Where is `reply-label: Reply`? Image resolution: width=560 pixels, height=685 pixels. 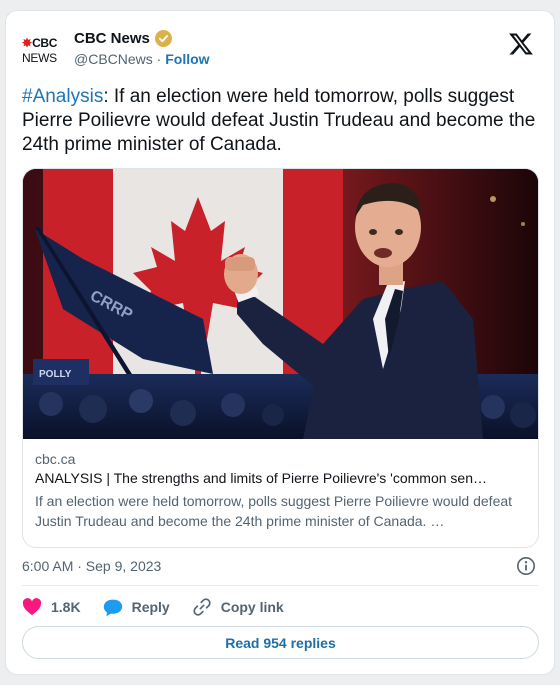
reply-label: Reply is located at coordinates (150, 607).